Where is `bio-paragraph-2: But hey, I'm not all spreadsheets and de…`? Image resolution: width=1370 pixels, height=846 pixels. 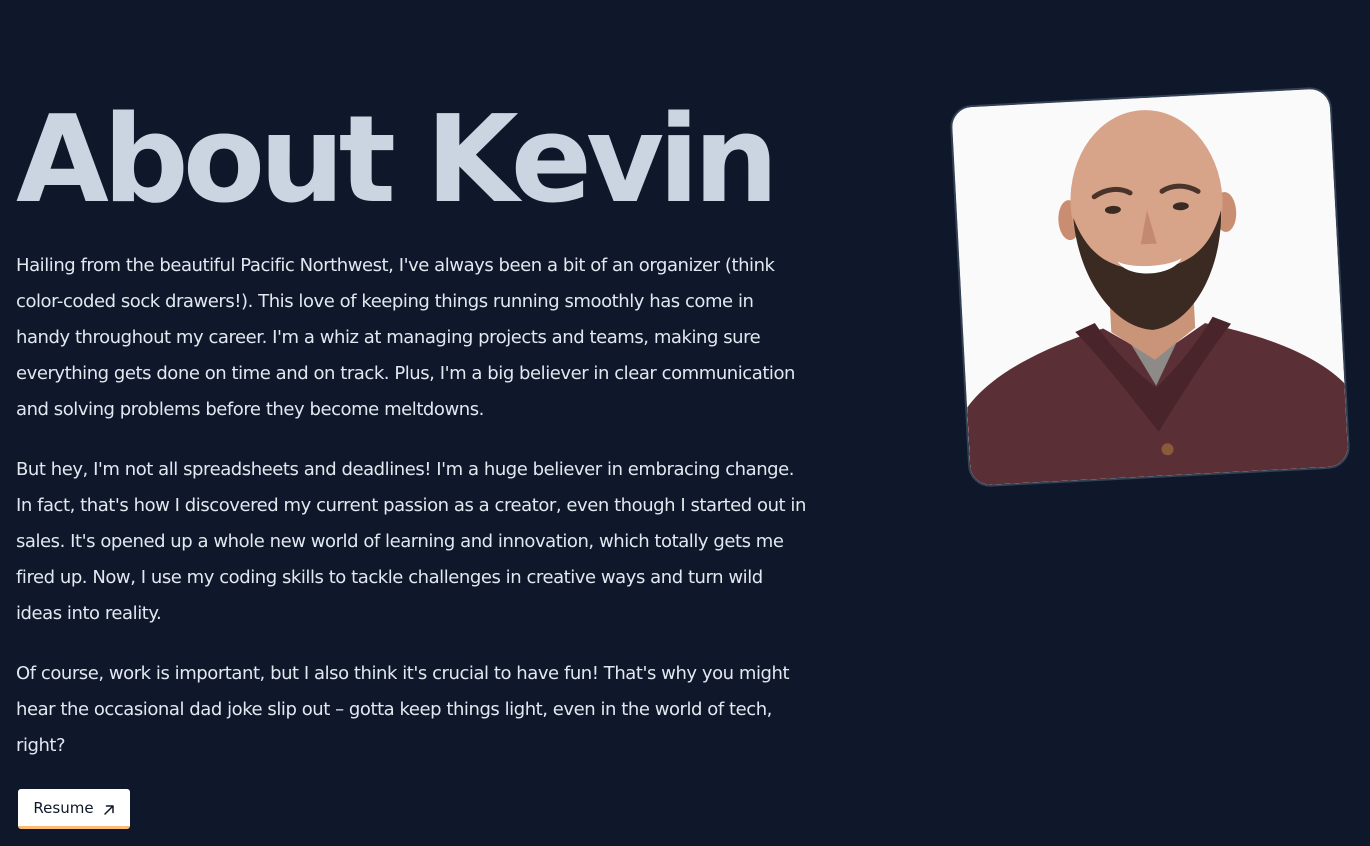
bio-paragraph-2: But hey, I'm not all spreadsheets and de… is located at coordinates (411, 541).